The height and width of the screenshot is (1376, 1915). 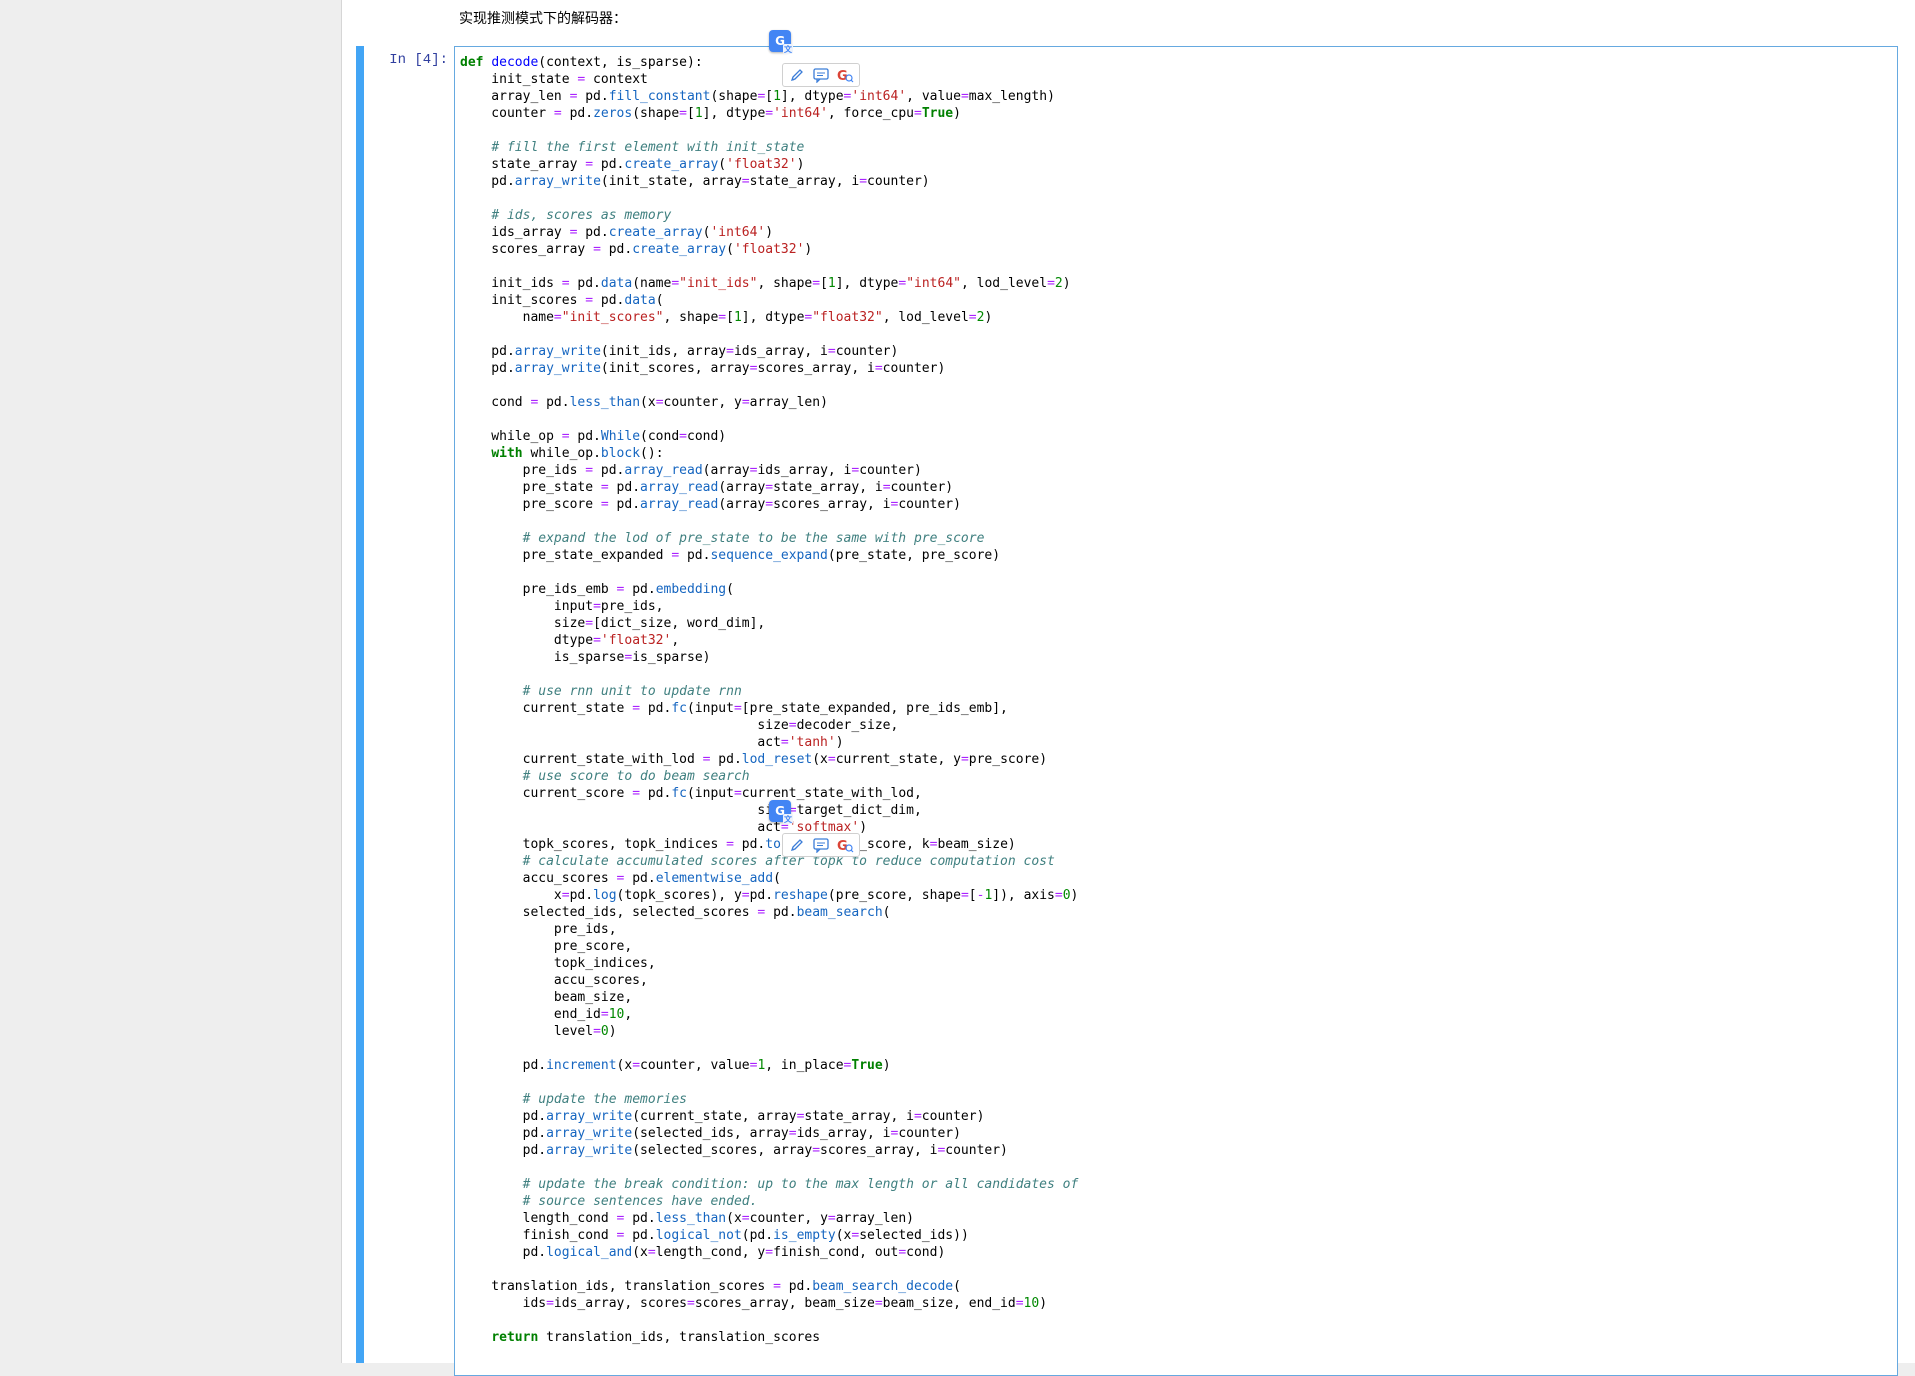 I want to click on code-token: pre_state, so click(x=530, y=487).